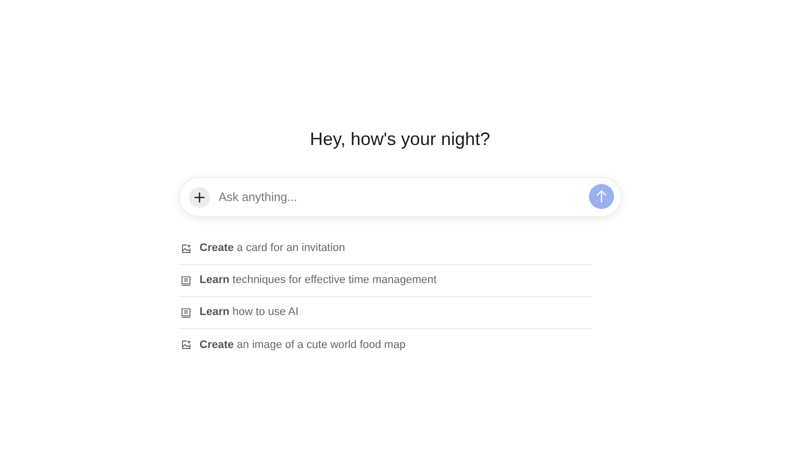 This screenshot has width=800, height=462. I want to click on arrow-up-icon, so click(601, 196).